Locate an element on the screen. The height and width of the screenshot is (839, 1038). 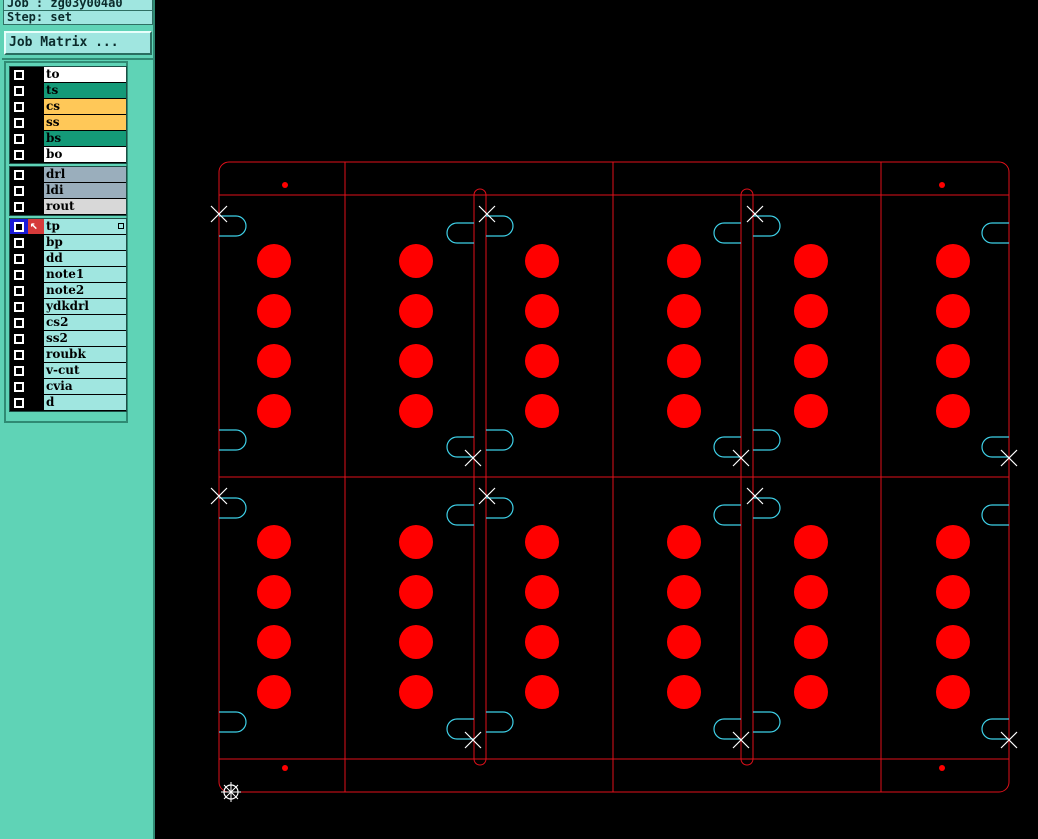
layer-name-label: v-cut is located at coordinates (85, 370).